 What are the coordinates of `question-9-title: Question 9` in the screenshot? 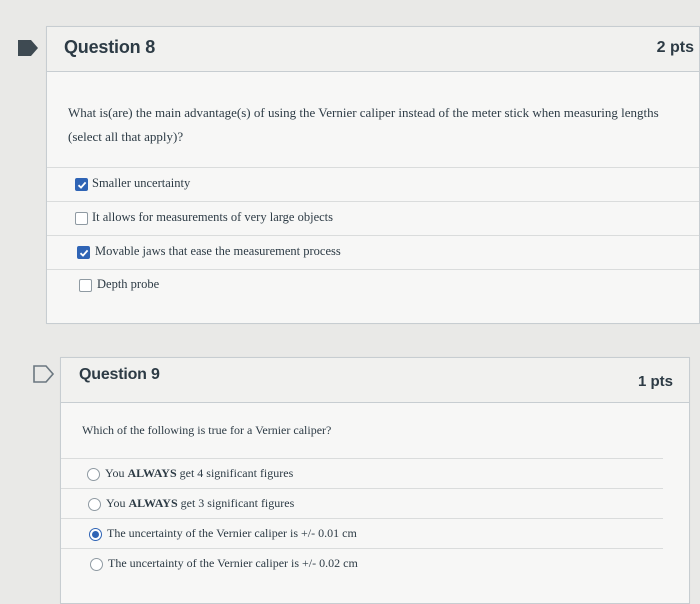 It's located at (119, 374).